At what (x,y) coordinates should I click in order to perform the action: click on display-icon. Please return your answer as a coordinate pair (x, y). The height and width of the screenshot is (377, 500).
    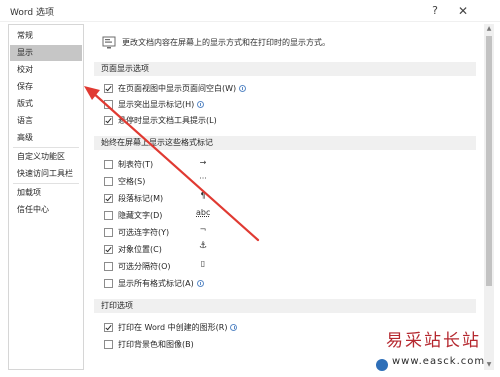
    Looking at the image, I should click on (109, 42).